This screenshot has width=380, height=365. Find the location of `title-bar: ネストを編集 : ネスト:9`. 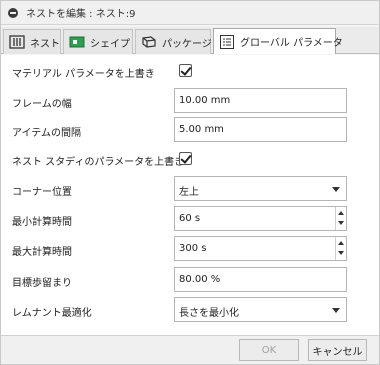

title-bar: ネストを編集 : ネスト:9 is located at coordinates (190, 13).